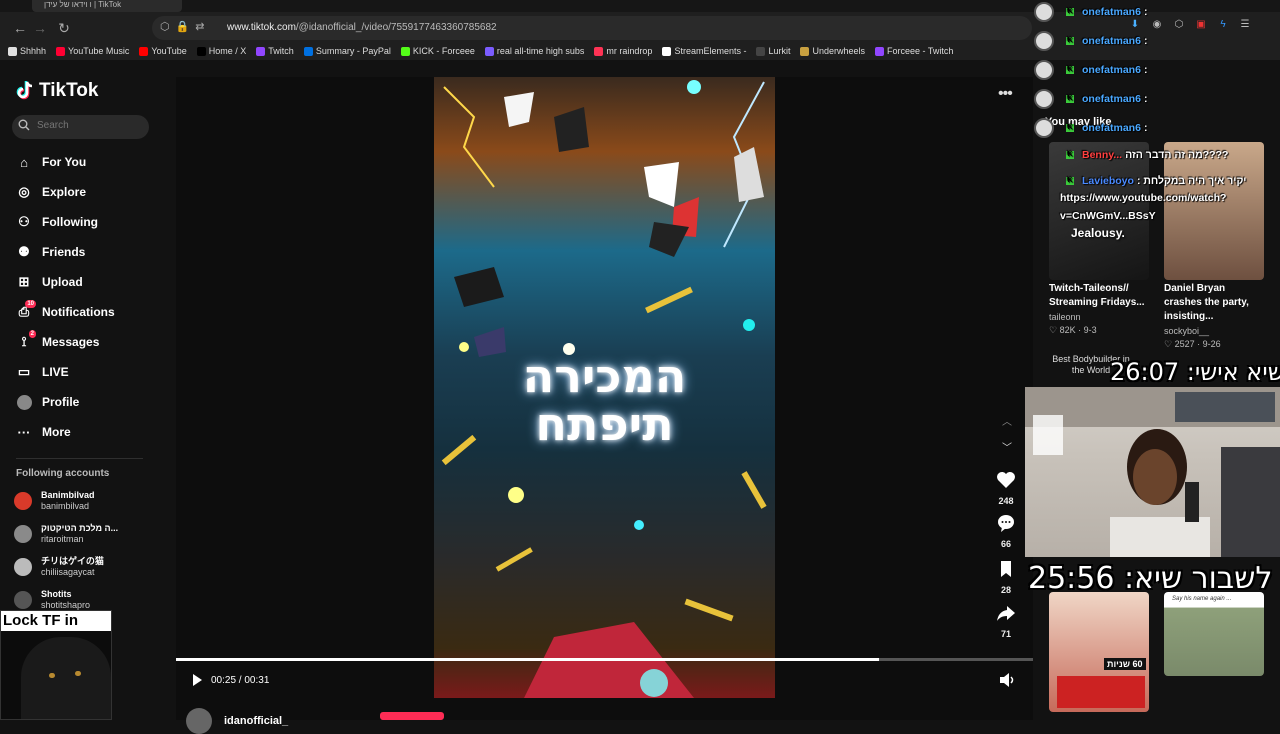 Image resolution: width=1280 pixels, height=734 pixels. Describe the element at coordinates (1007, 680) in the screenshot. I see `volume-icon` at that location.